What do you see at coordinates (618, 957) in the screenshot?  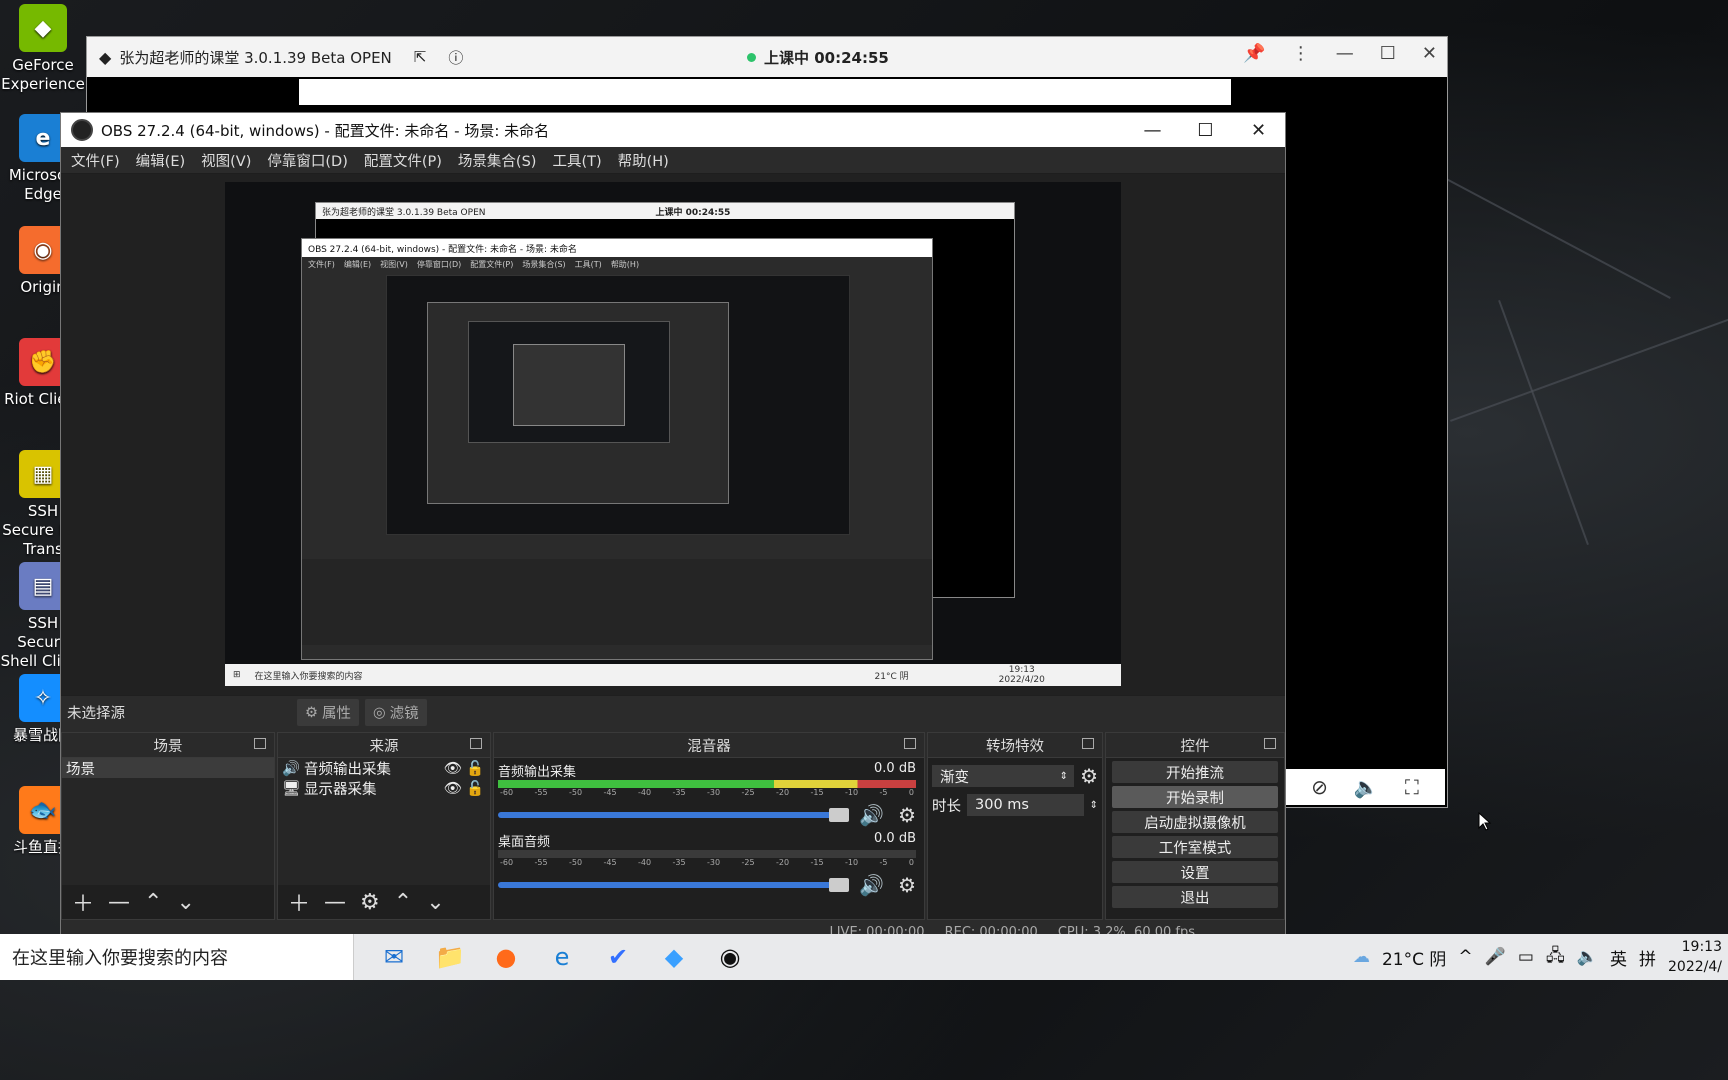 I see `feishu-icon: ✔` at bounding box center [618, 957].